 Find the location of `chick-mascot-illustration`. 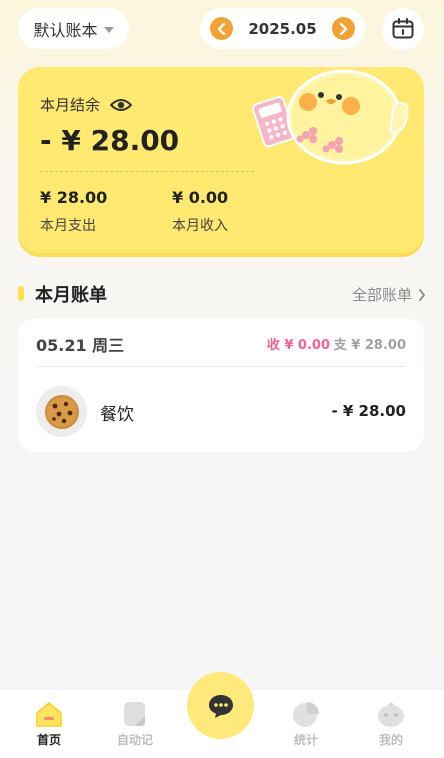

chick-mascot-illustration is located at coordinates (330, 117).